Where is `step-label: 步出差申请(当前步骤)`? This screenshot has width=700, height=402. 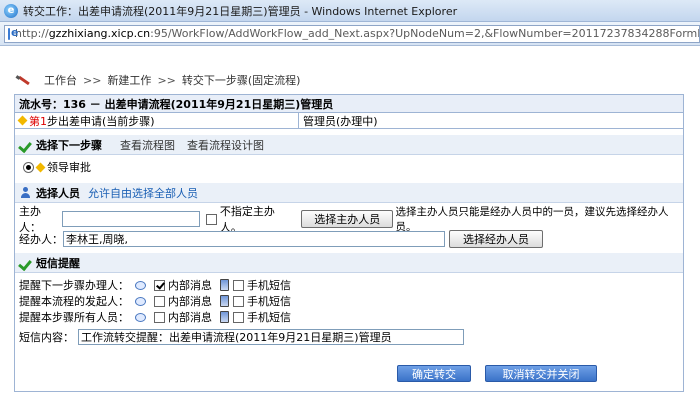
step-label: 步出差申请(当前步骤) is located at coordinates (101, 121).